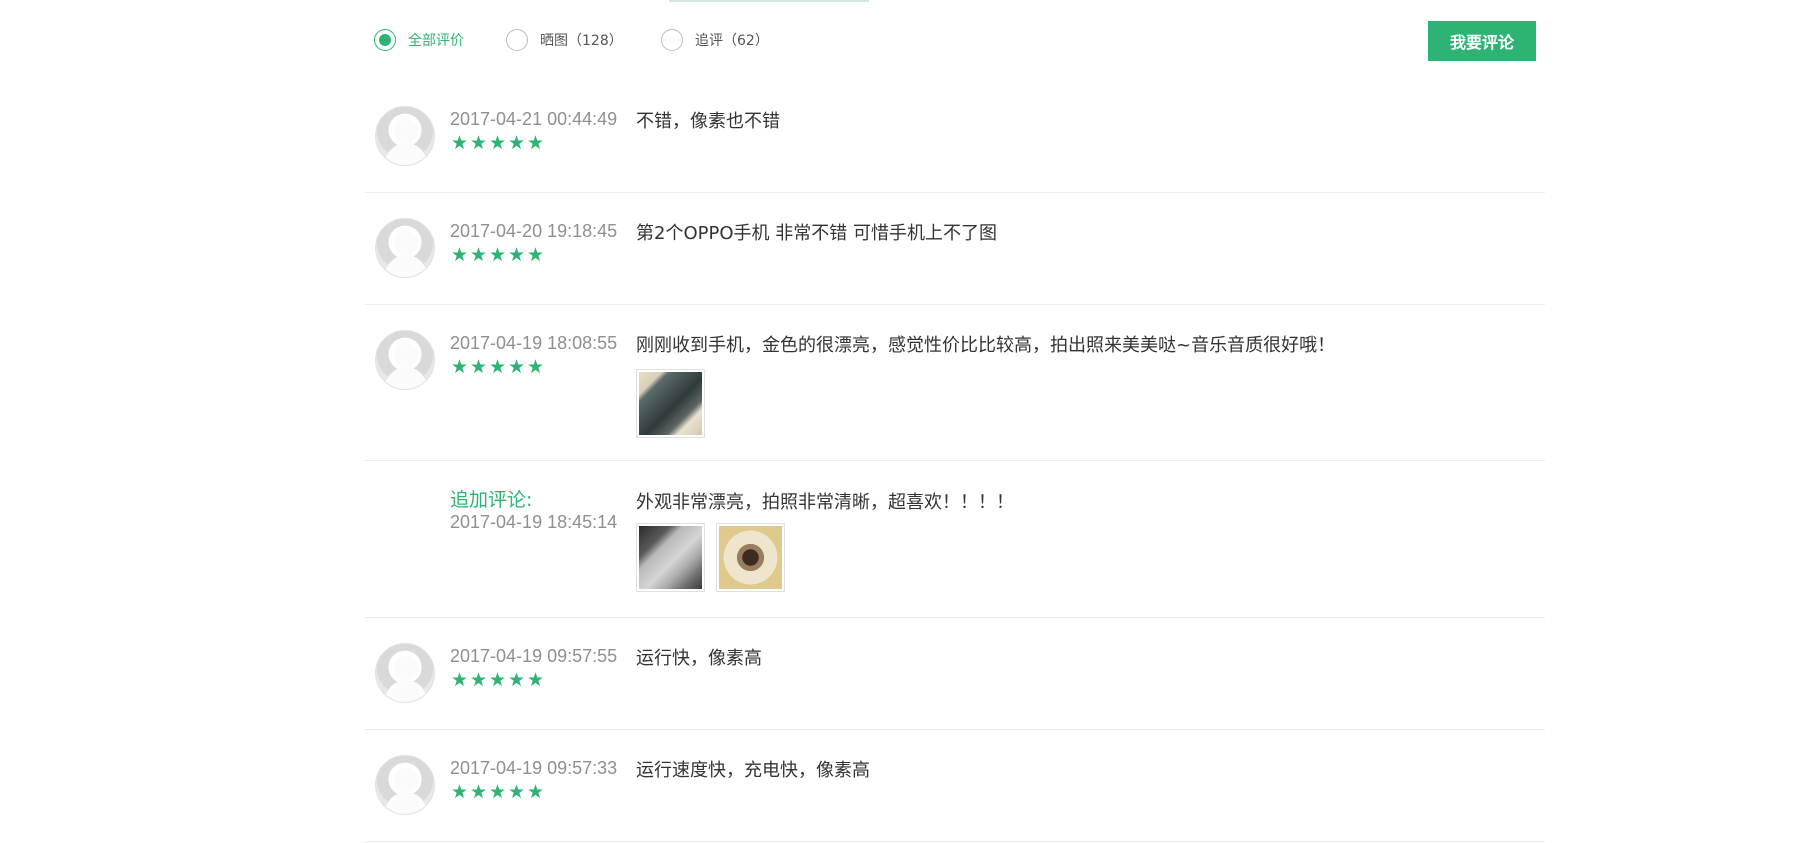 This screenshot has height=843, width=1796. What do you see at coordinates (955, 140) in the screenshot?
I see `review-item: 2017-04-21 00:44:49 ★ ★ ★ ★ ★ 不错，像素也不错` at bounding box center [955, 140].